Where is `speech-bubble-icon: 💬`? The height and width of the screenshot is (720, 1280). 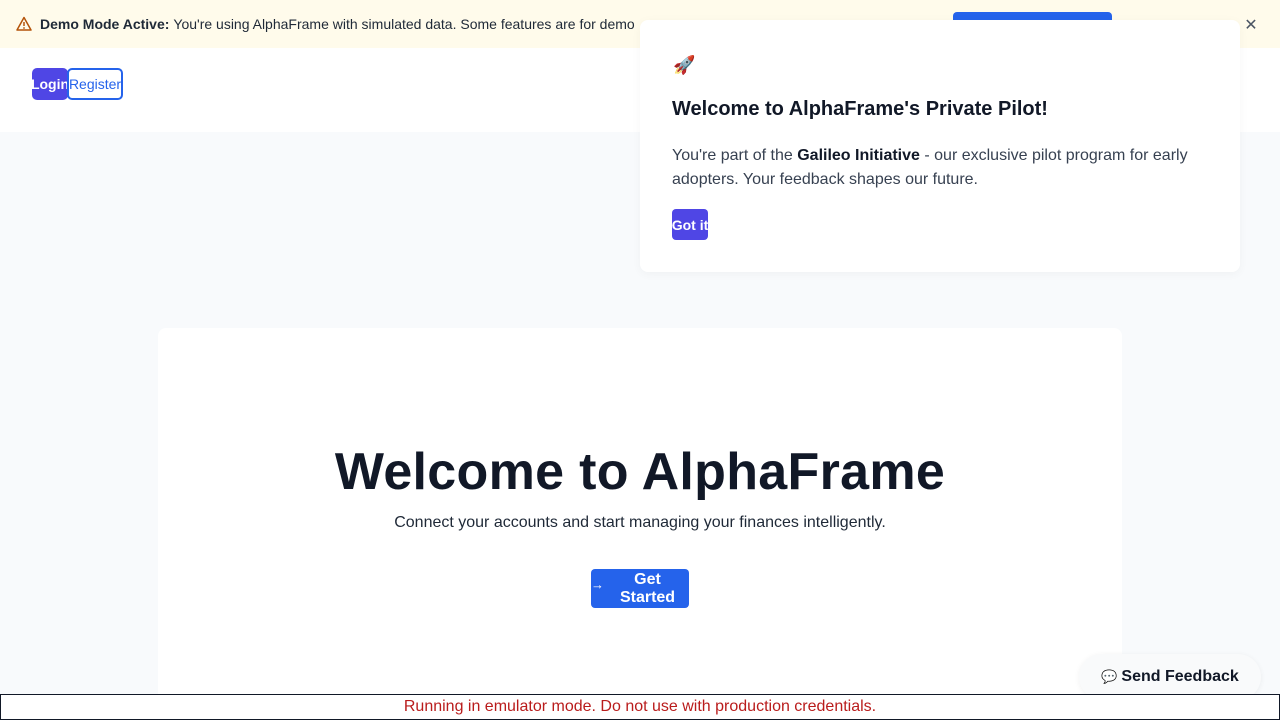 speech-bubble-icon: 💬 is located at coordinates (1109, 676).